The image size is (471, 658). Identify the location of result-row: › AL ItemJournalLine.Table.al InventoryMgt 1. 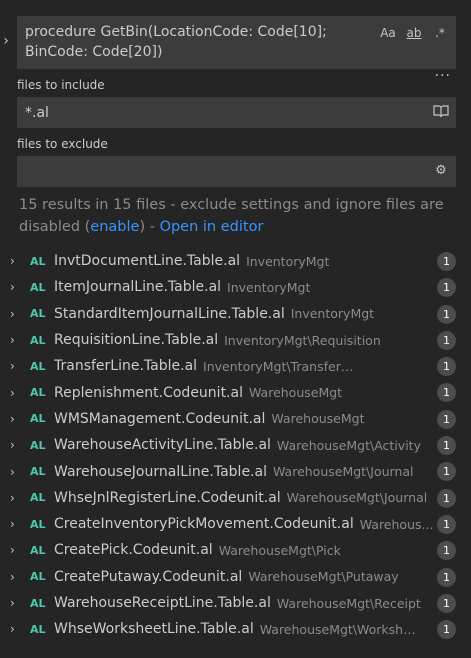
(235, 287).